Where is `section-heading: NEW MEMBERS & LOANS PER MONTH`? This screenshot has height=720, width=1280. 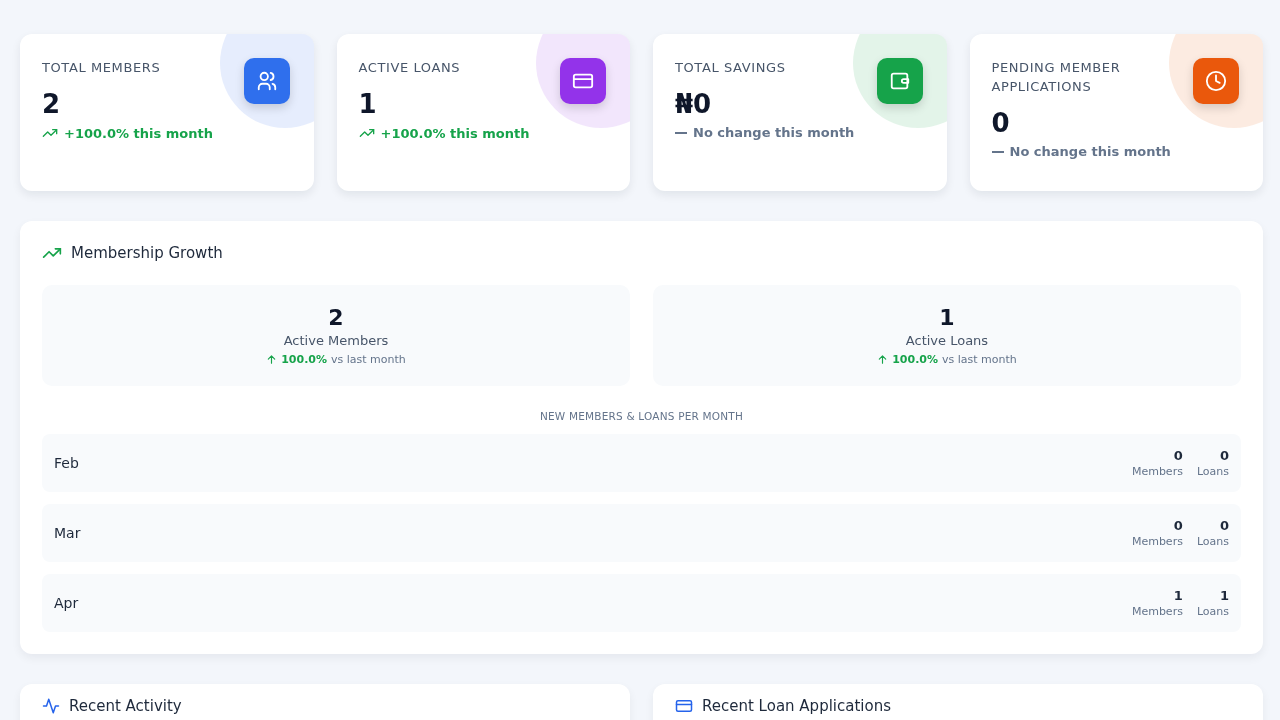 section-heading: NEW MEMBERS & LOANS PER MONTH is located at coordinates (641, 416).